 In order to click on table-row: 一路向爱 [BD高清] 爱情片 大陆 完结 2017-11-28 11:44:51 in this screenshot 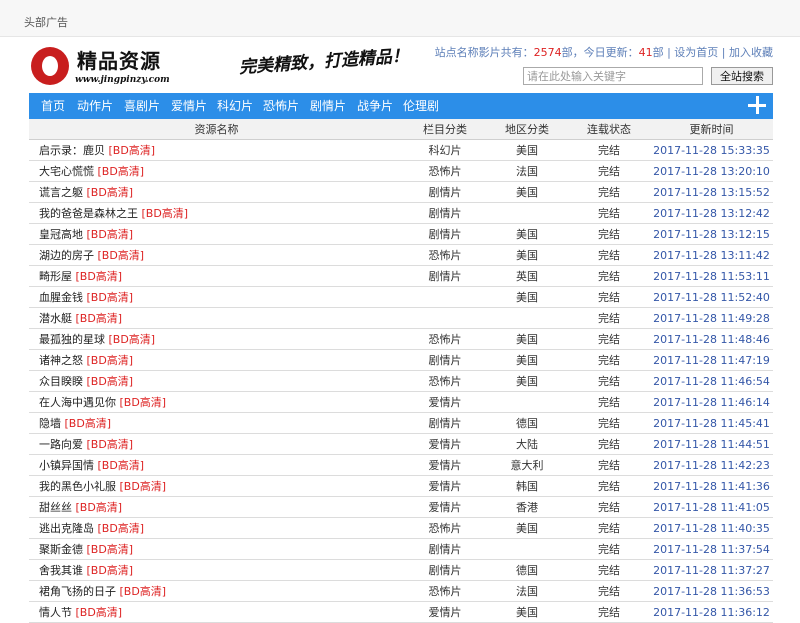, I will do `click(401, 444)`.